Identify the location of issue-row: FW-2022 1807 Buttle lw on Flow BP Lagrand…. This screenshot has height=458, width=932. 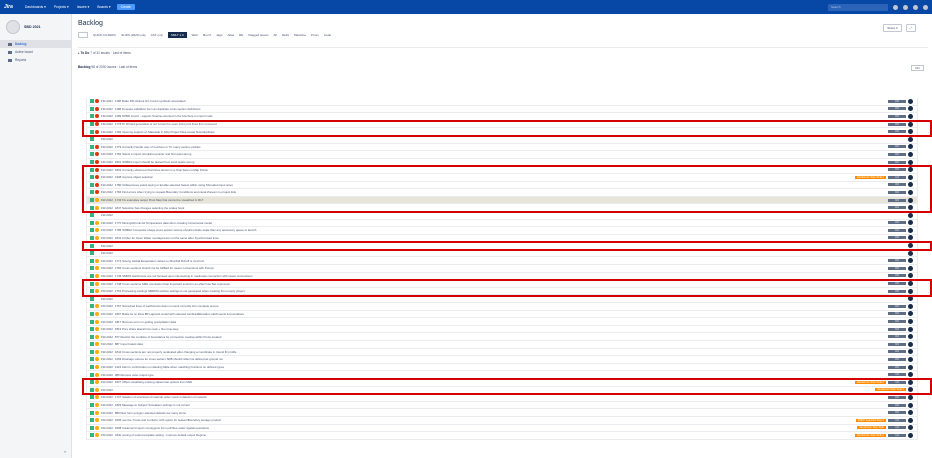
(502, 314).